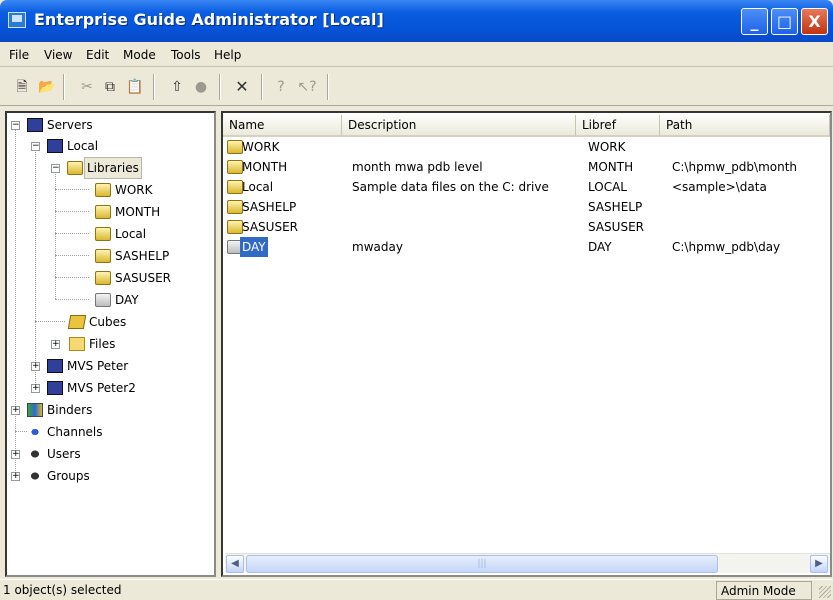 This screenshot has height=600, width=833. What do you see at coordinates (459, 126) in the screenshot?
I see `column-header-description: Description` at bounding box center [459, 126].